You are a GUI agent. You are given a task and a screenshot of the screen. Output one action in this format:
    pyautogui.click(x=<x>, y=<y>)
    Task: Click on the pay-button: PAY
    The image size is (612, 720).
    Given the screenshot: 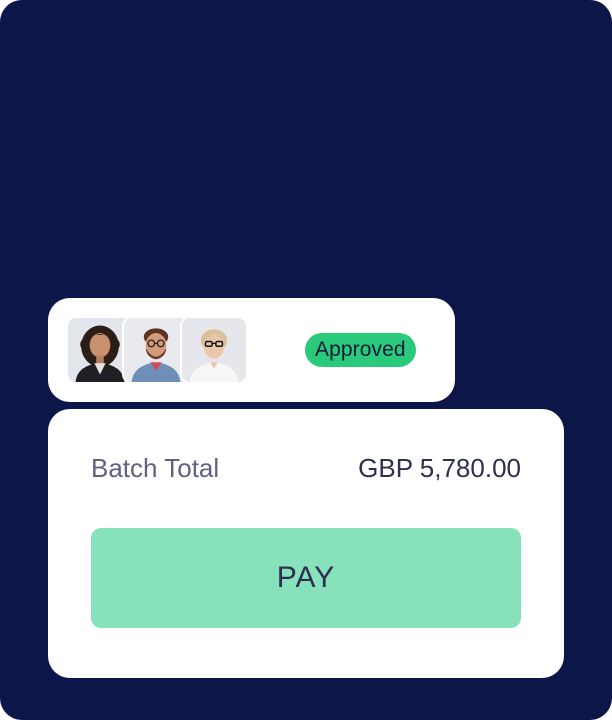 What is the action you would take?
    pyautogui.click(x=306, y=578)
    